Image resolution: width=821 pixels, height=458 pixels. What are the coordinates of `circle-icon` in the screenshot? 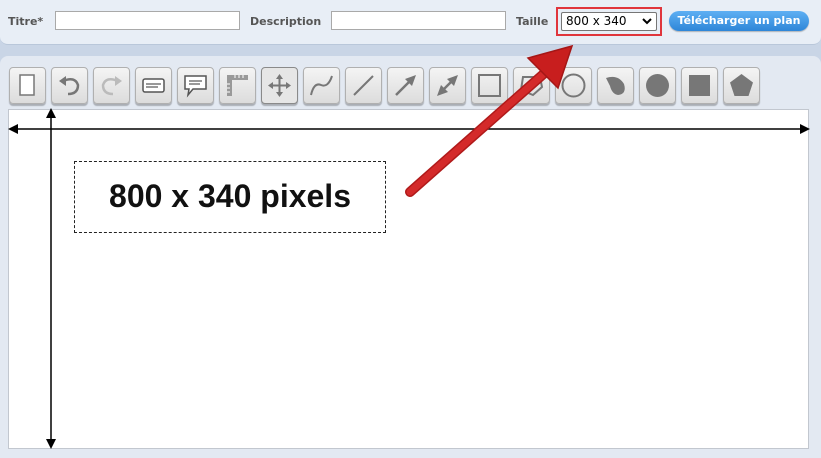 It's located at (573, 85).